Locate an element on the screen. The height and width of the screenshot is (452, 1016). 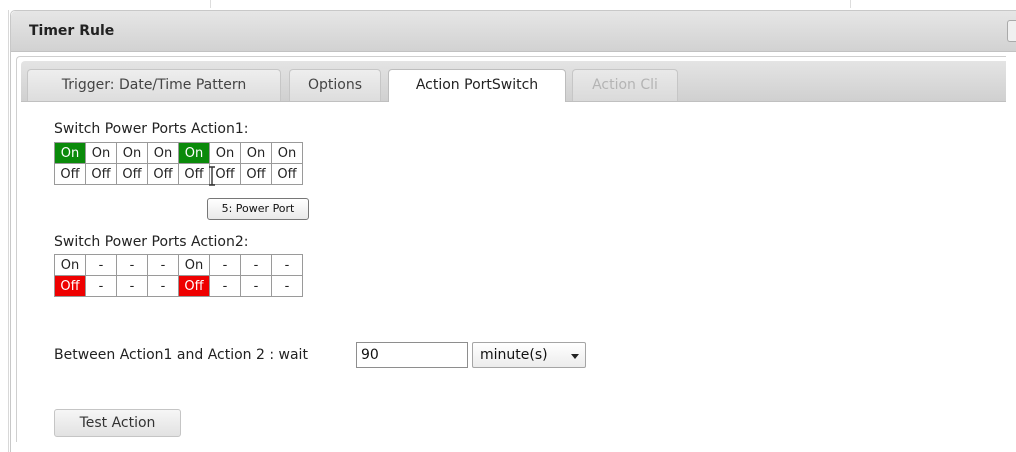
action2-port-3-off: - is located at coordinates (132, 286).